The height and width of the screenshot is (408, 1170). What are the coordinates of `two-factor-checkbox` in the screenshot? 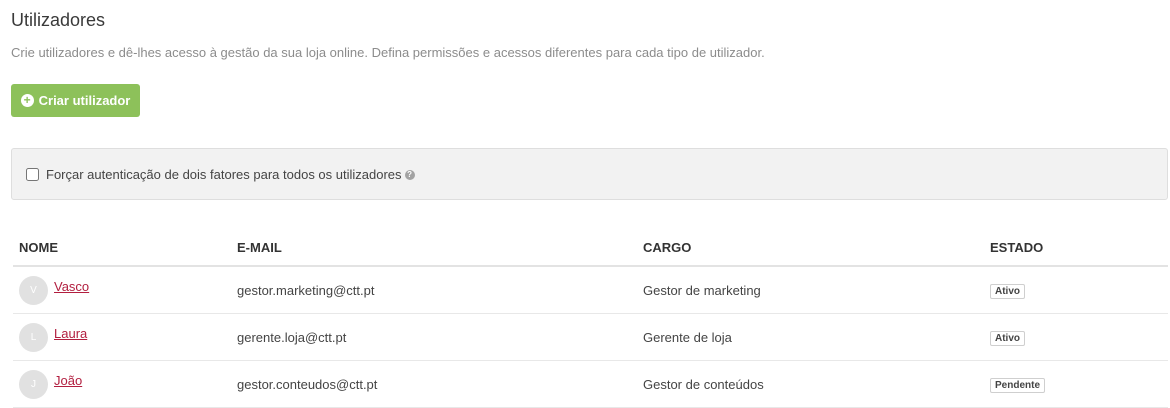 It's located at (32, 174).